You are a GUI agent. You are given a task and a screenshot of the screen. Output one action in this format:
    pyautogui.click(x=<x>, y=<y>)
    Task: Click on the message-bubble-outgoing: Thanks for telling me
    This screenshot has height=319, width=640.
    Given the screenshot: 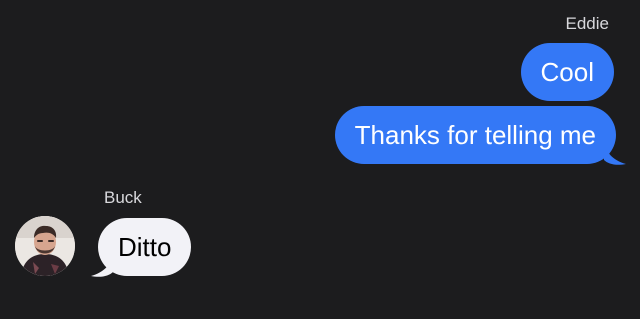 What is the action you would take?
    pyautogui.click(x=475, y=135)
    